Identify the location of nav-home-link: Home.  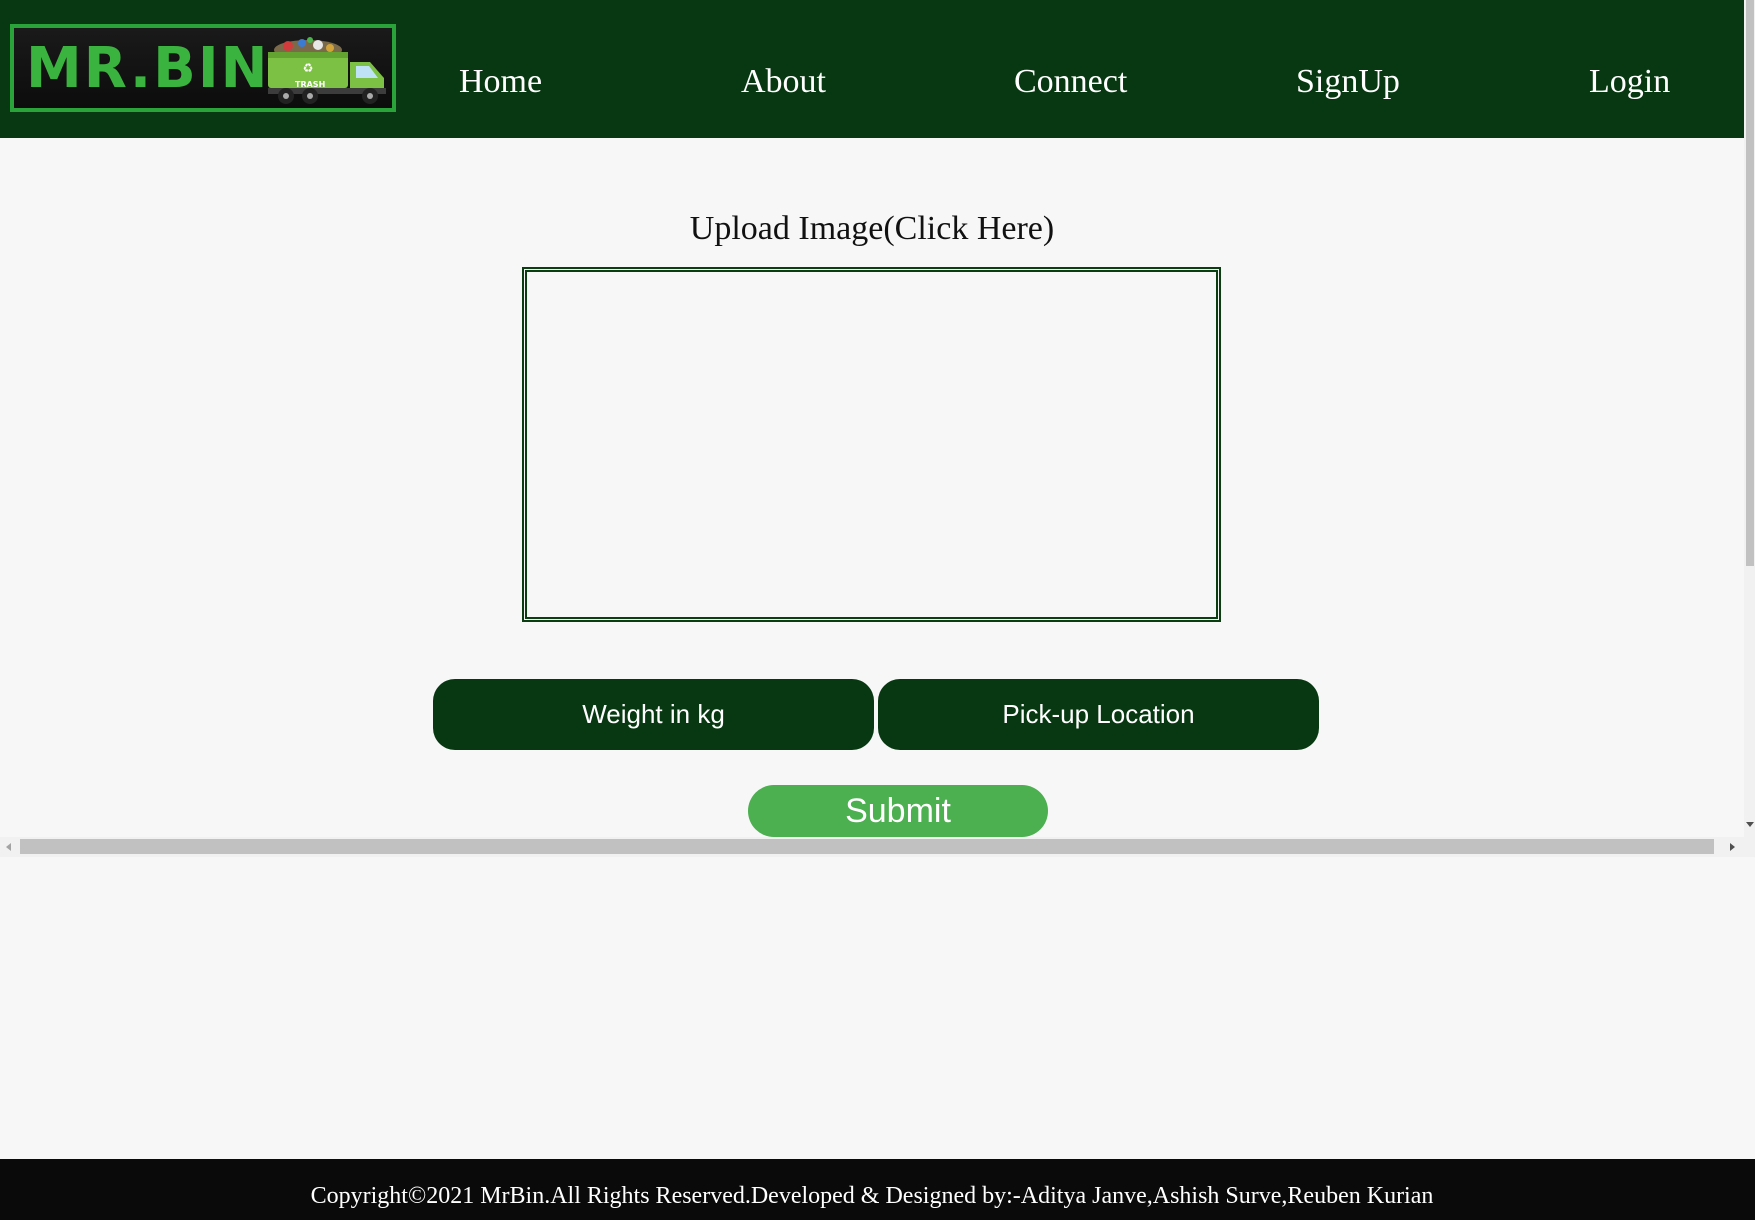
(500, 82).